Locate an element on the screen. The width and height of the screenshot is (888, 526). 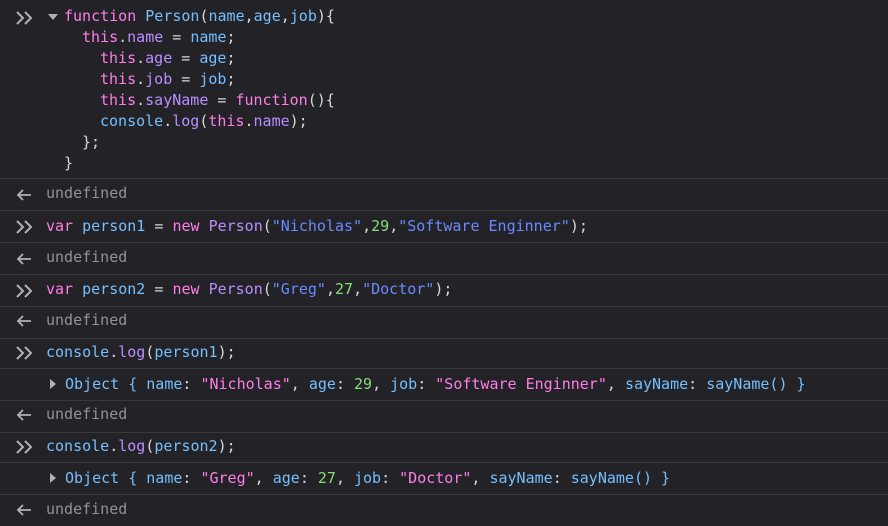
token: "Greg" is located at coordinates (227, 478).